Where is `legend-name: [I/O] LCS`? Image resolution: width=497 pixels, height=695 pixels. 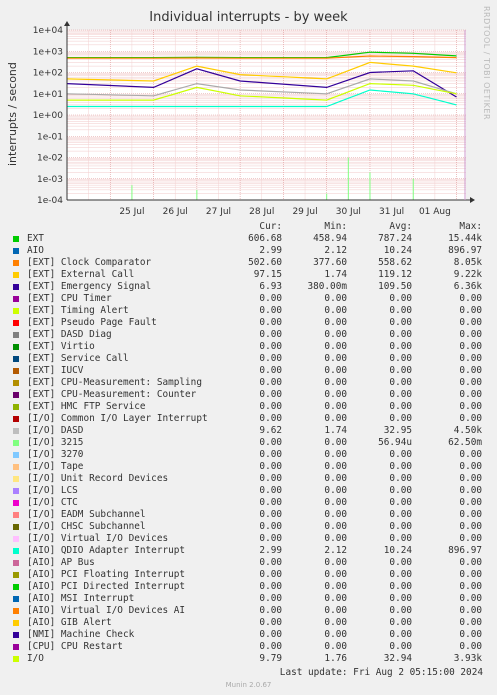
legend-name: [I/O] LCS is located at coordinates (52, 490).